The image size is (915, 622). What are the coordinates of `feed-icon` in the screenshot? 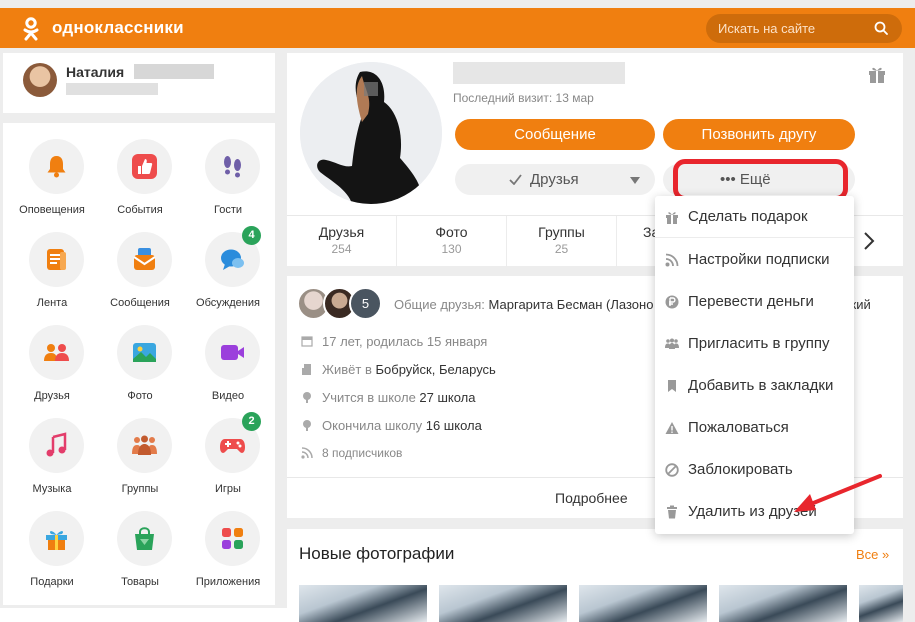 It's located at (56, 259).